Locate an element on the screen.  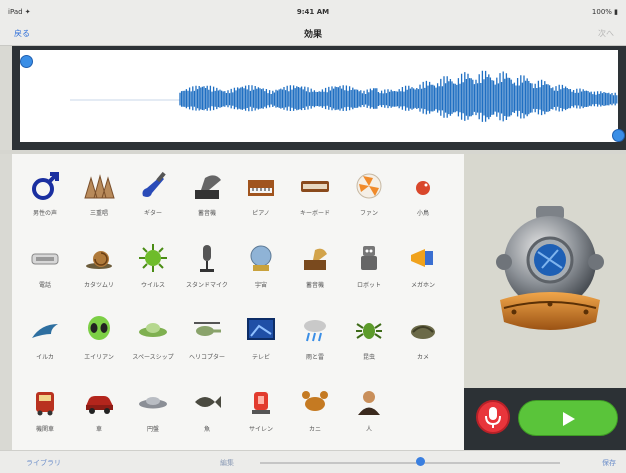
position-slider-knob is located at coordinates (420, 461).